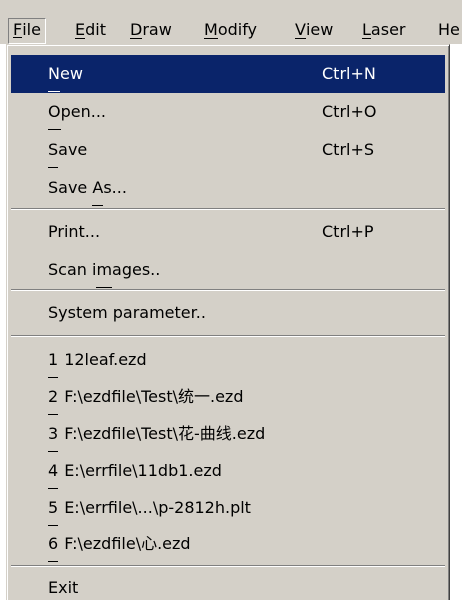  I want to click on menu-bar: File Edit Draw Modify View Laser He, so click(231, 22).